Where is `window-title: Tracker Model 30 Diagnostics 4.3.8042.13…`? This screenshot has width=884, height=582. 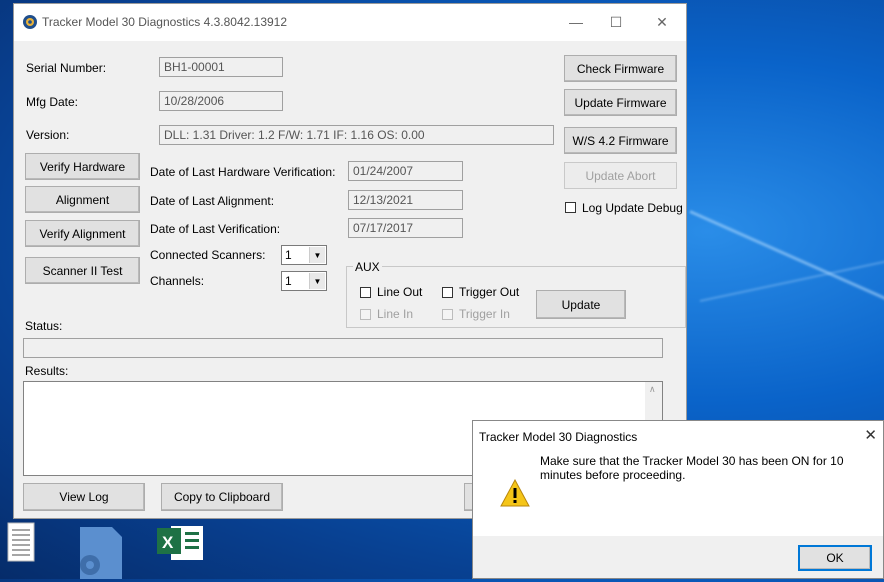
window-title: Tracker Model 30 Diagnostics 4.3.8042.13… is located at coordinates (165, 22).